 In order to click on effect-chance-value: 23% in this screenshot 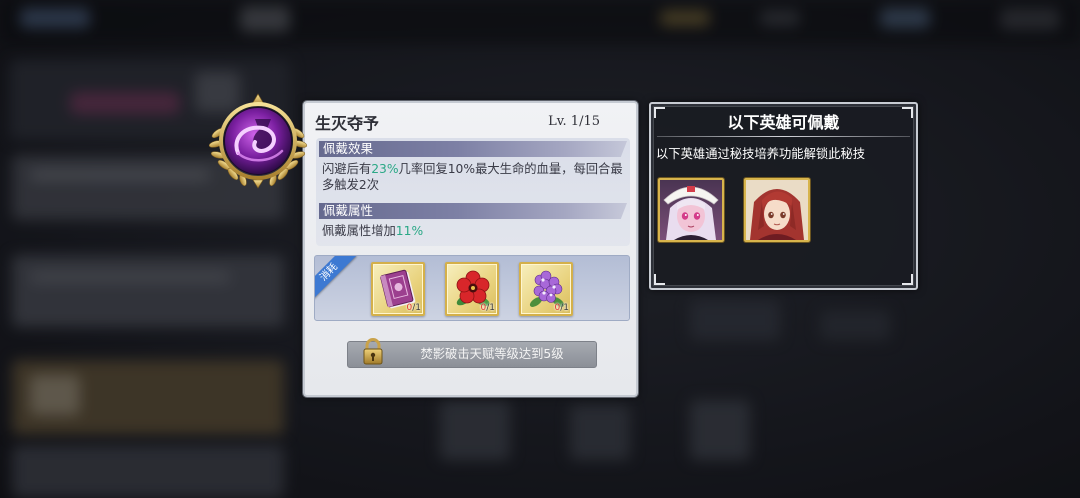, I will do `click(385, 169)`.